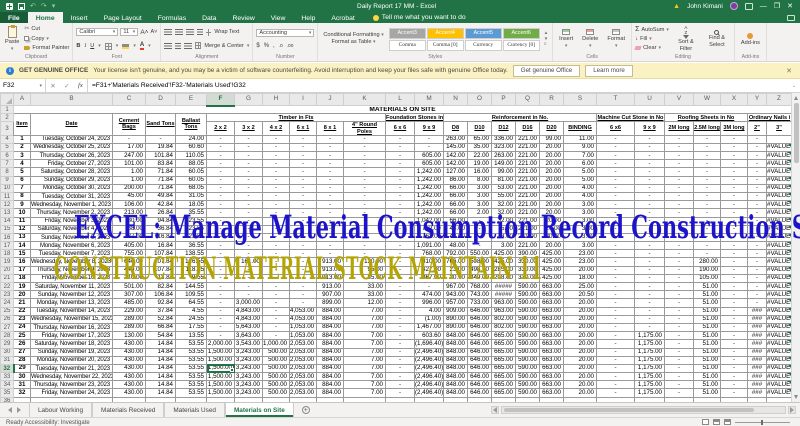 The height and width of the screenshot is (426, 800). Describe the element at coordinates (727, 422) in the screenshot. I see `page-break-view-icon` at that location.